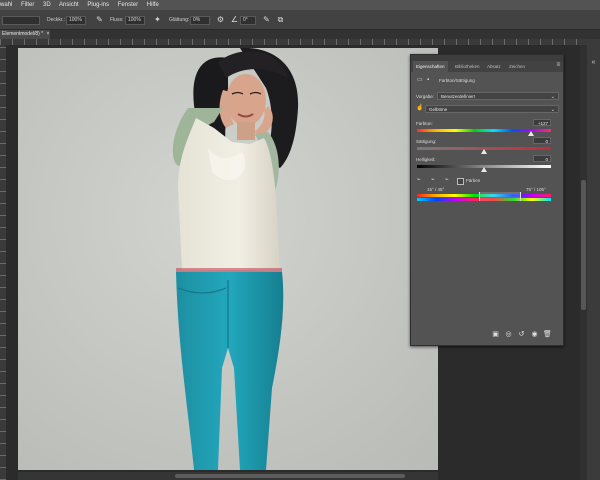  Describe the element at coordinates (76, 20) in the screenshot. I see `opacity-field: 100%` at that location.